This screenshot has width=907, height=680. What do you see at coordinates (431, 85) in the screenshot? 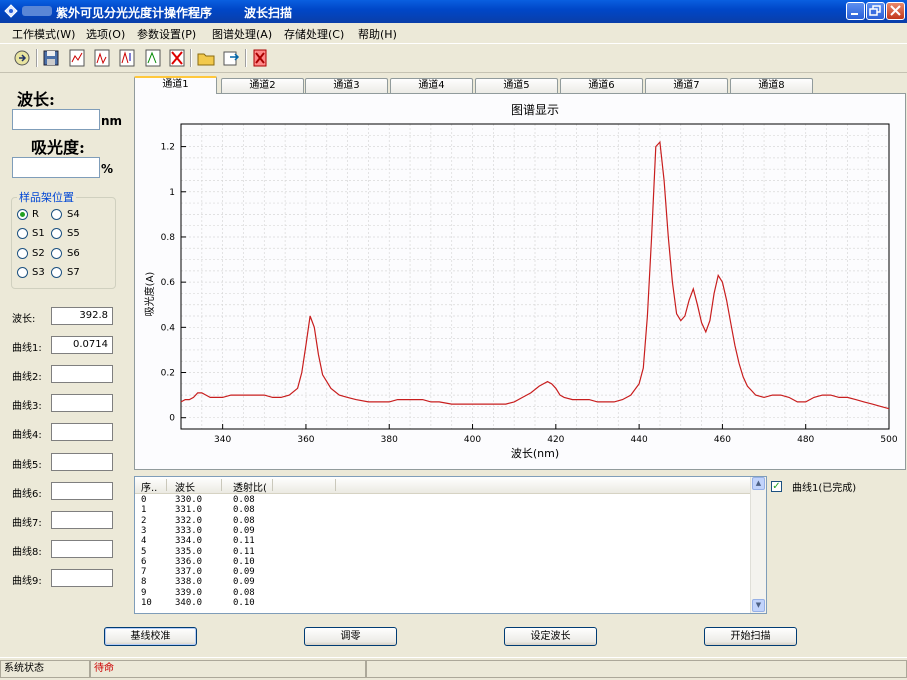
I see `tab-channel-4: 通道4` at bounding box center [431, 85].